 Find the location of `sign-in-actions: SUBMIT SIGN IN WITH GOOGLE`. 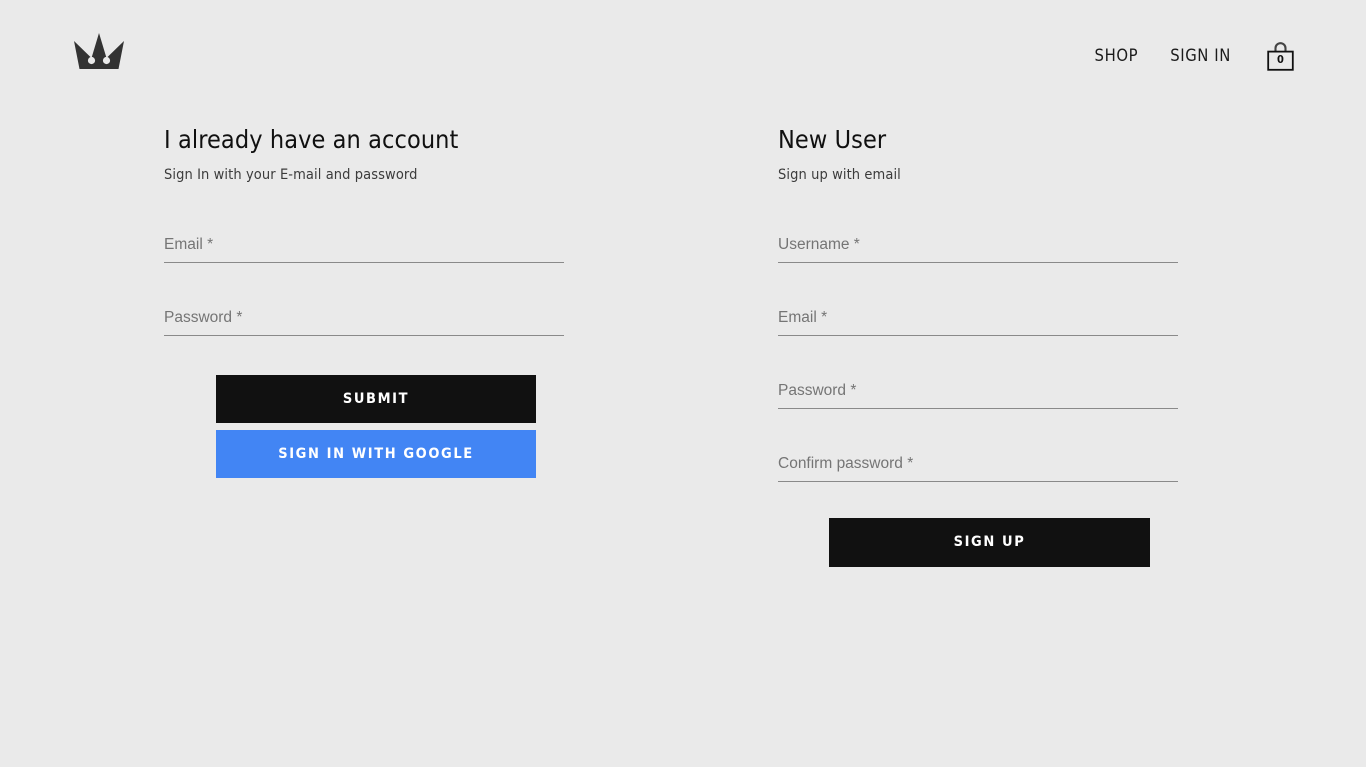

sign-in-actions: SUBMIT SIGN IN WITH GOOGLE is located at coordinates (376, 426).